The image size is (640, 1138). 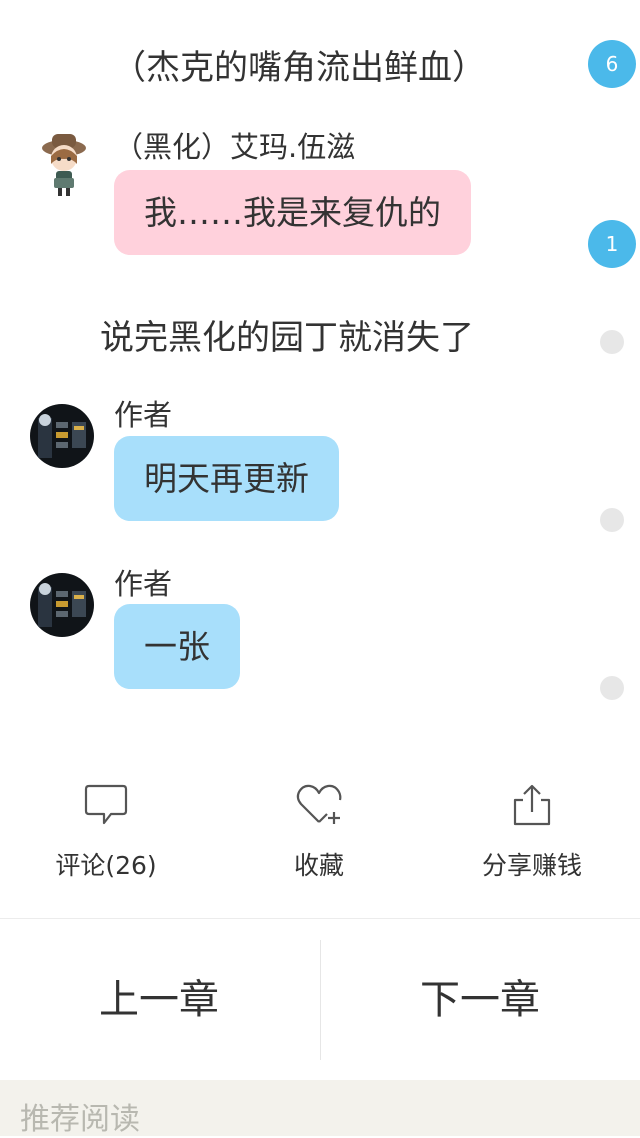 I want to click on share-icon, so click(x=532, y=805).